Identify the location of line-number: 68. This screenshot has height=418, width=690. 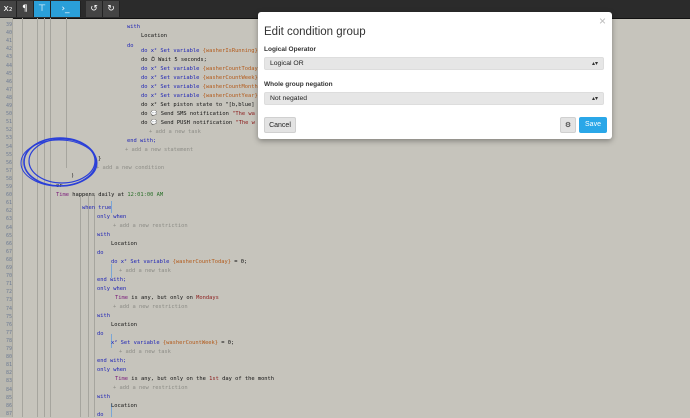
(8, 259).